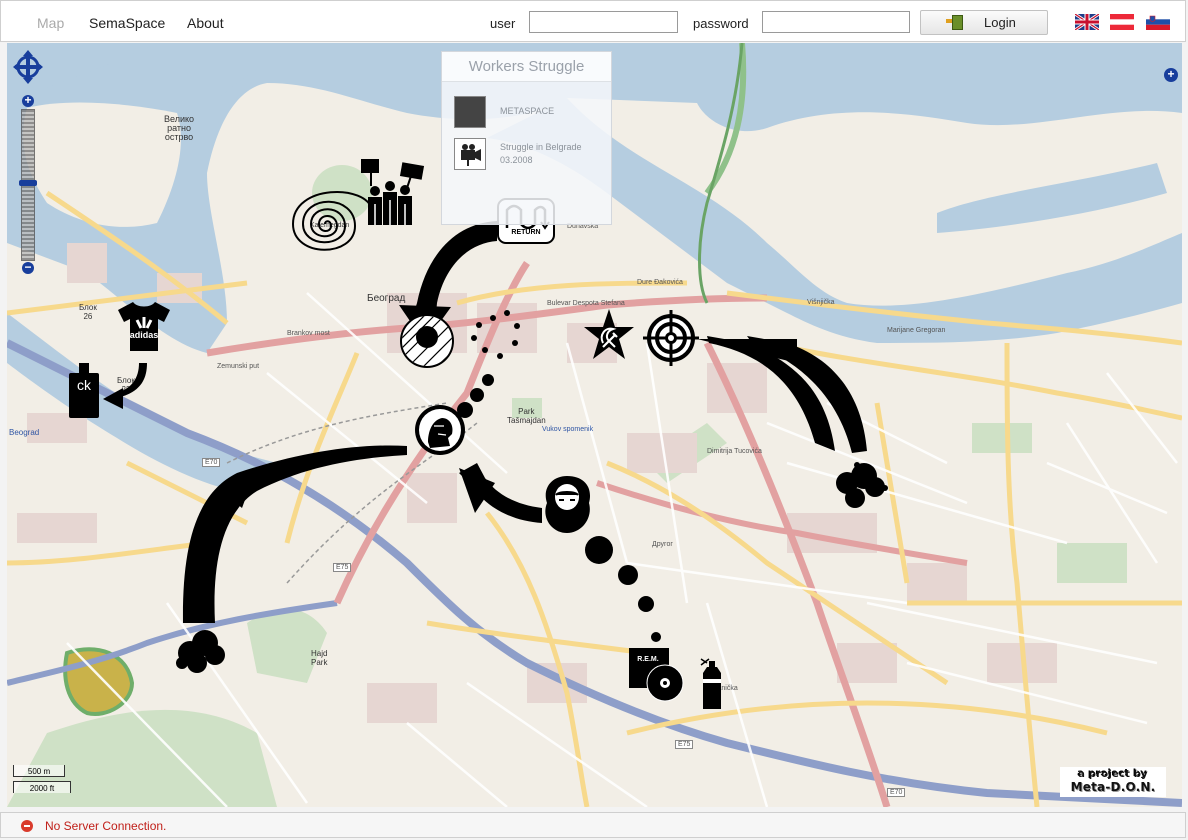 The image size is (1188, 840). I want to click on panel-item-struggle: Struggle in Belgrade 03.2008, so click(529, 155).